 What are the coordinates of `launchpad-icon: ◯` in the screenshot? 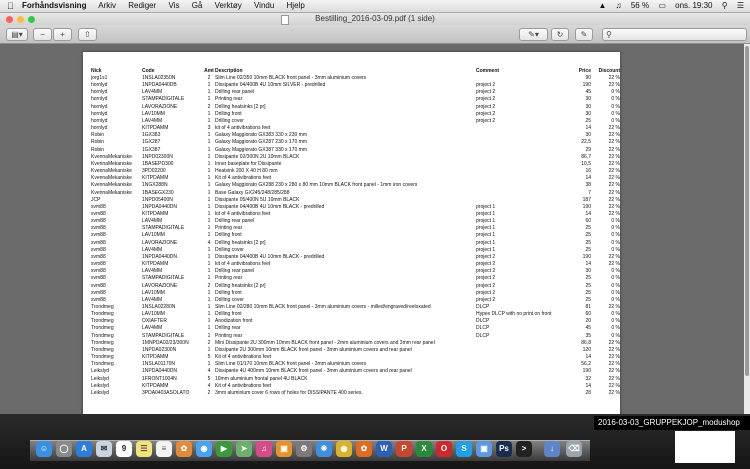 It's located at (64, 449).